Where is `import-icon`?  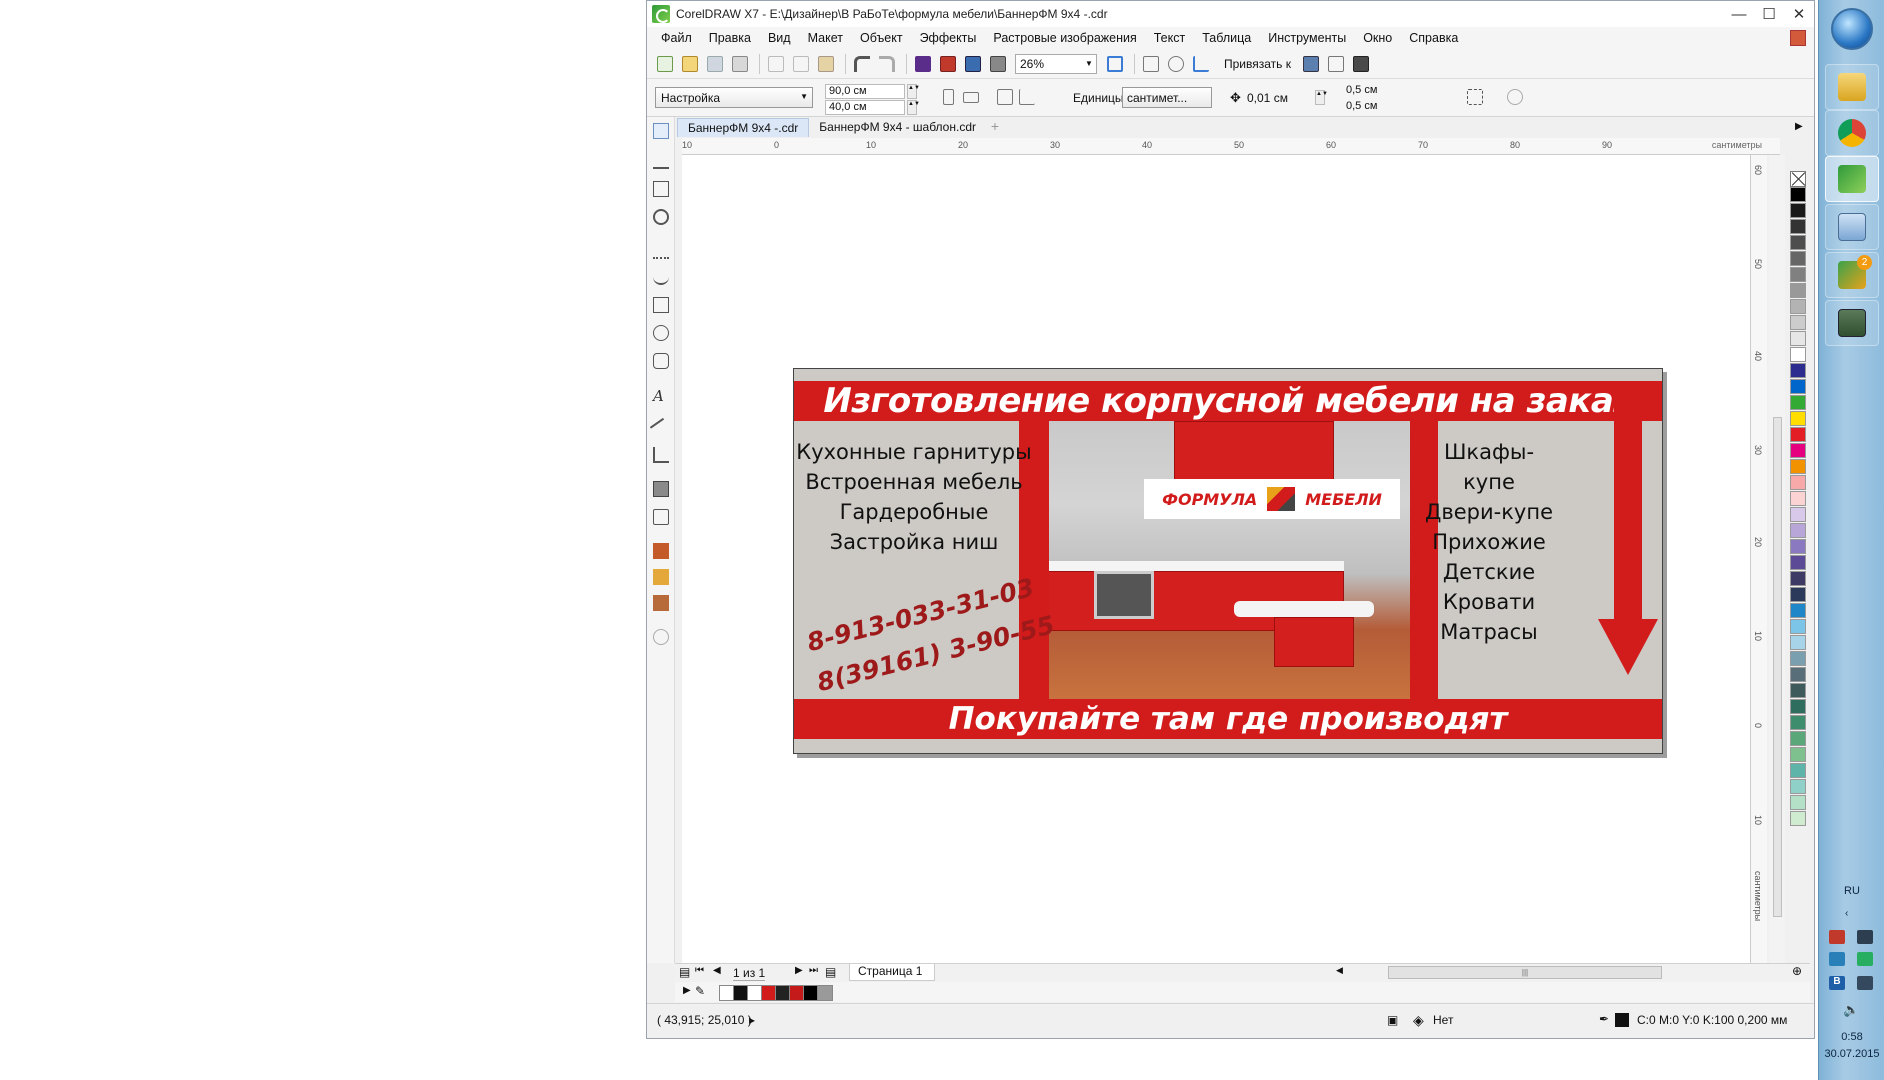
import-icon is located at coordinates (948, 63).